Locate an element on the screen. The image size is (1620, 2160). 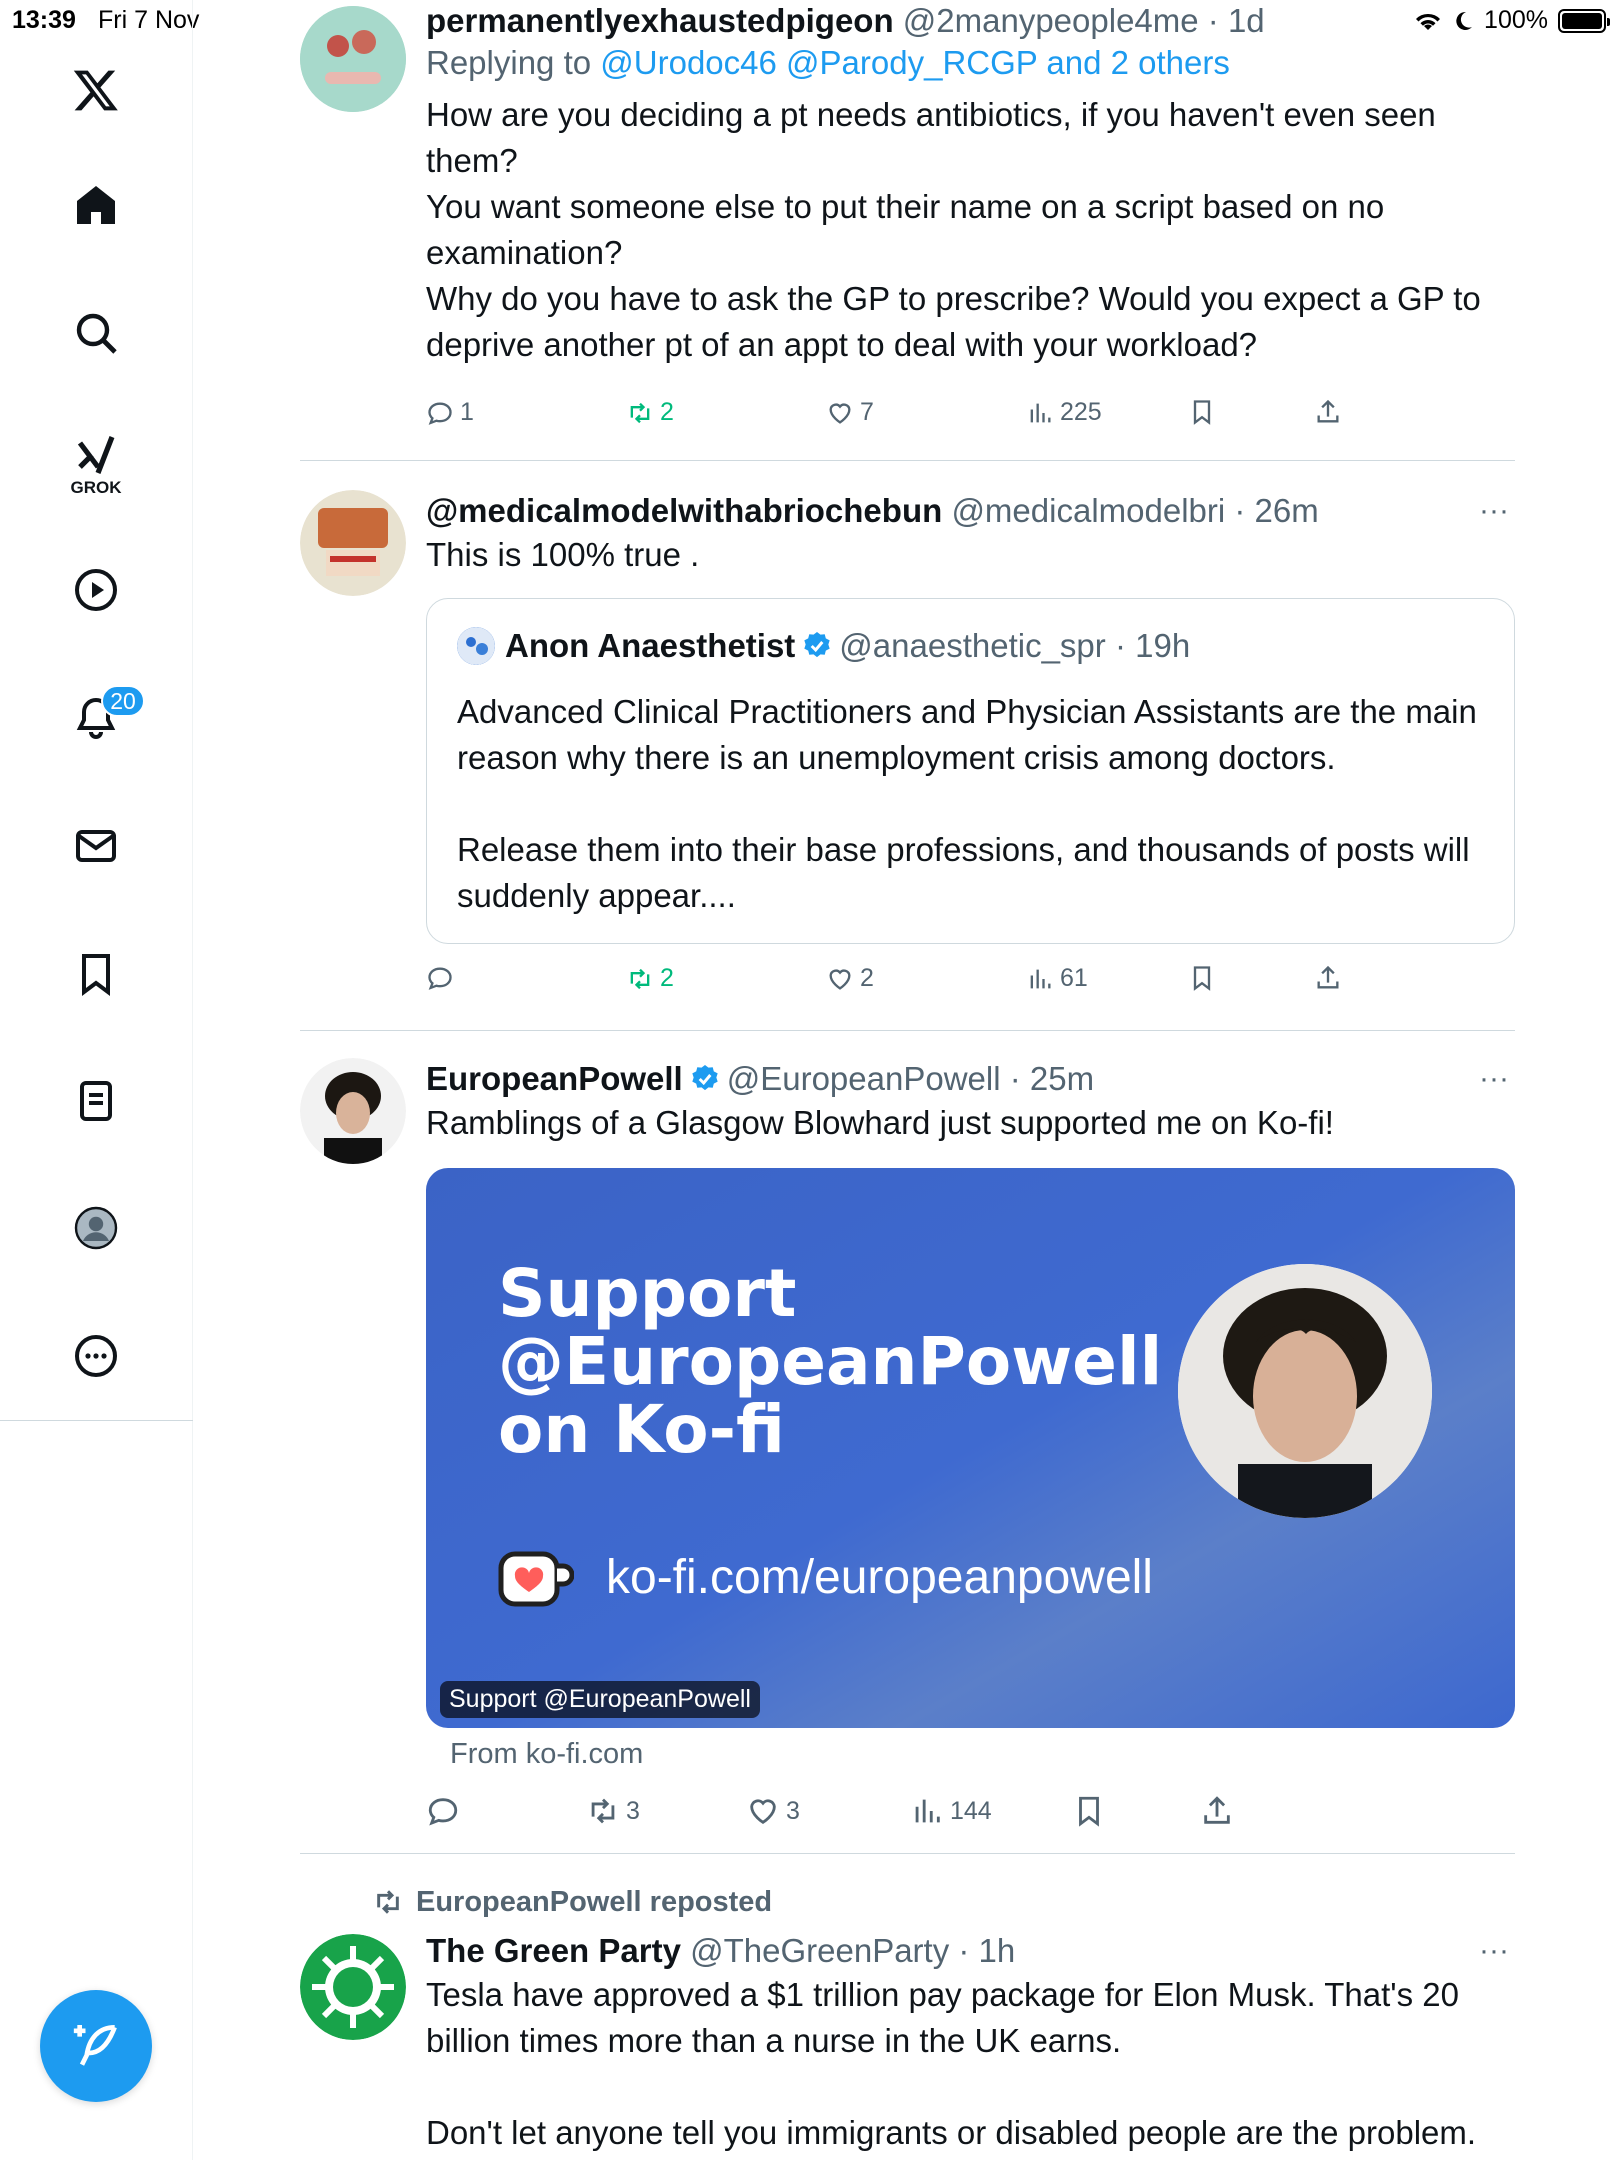
repost-context: EuropeanPowell reposted is located at coordinates (536, 1902).